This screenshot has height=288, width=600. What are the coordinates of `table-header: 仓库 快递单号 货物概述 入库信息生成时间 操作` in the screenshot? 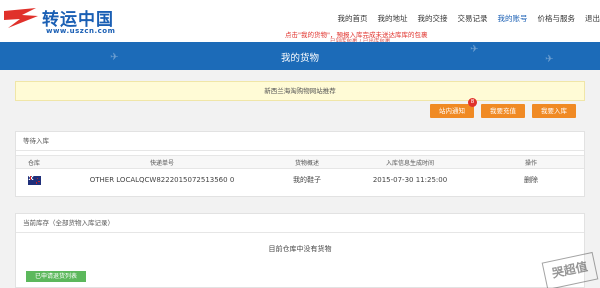 It's located at (300, 162).